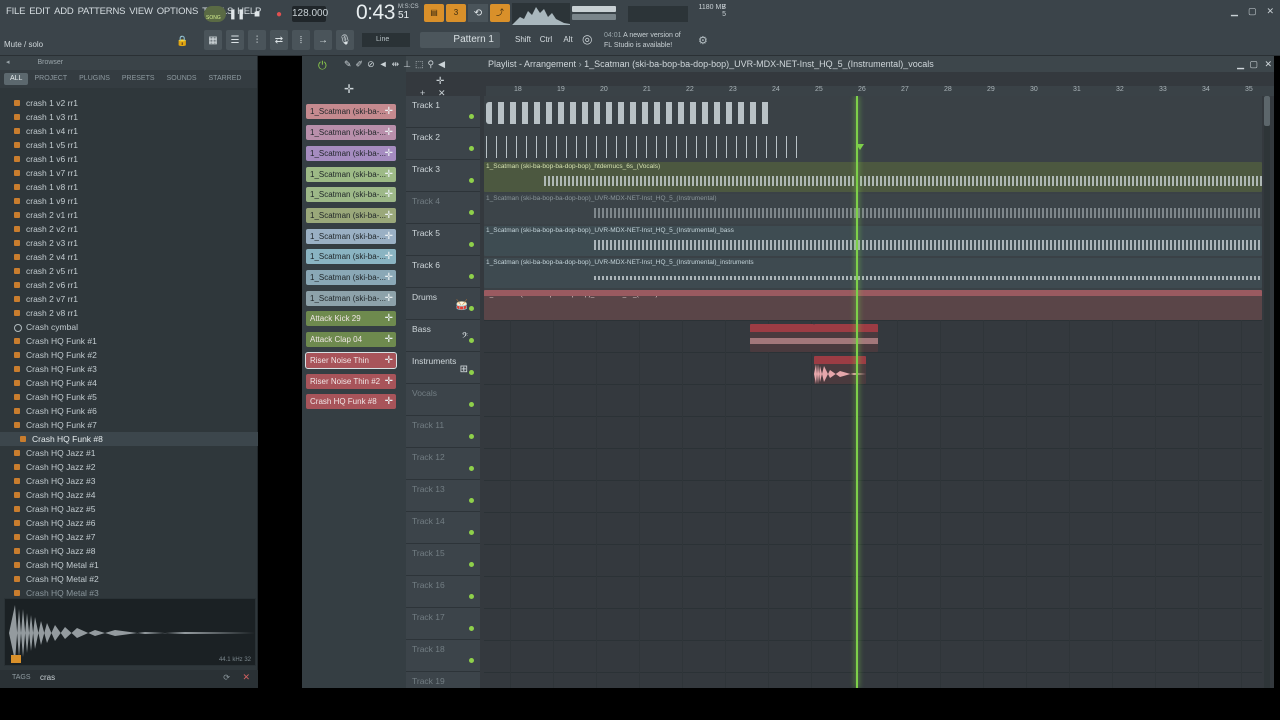 Image resolution: width=1280 pixels, height=720 pixels. What do you see at coordinates (177, 11) in the screenshot?
I see `menu-options: OPTIONS` at bounding box center [177, 11].